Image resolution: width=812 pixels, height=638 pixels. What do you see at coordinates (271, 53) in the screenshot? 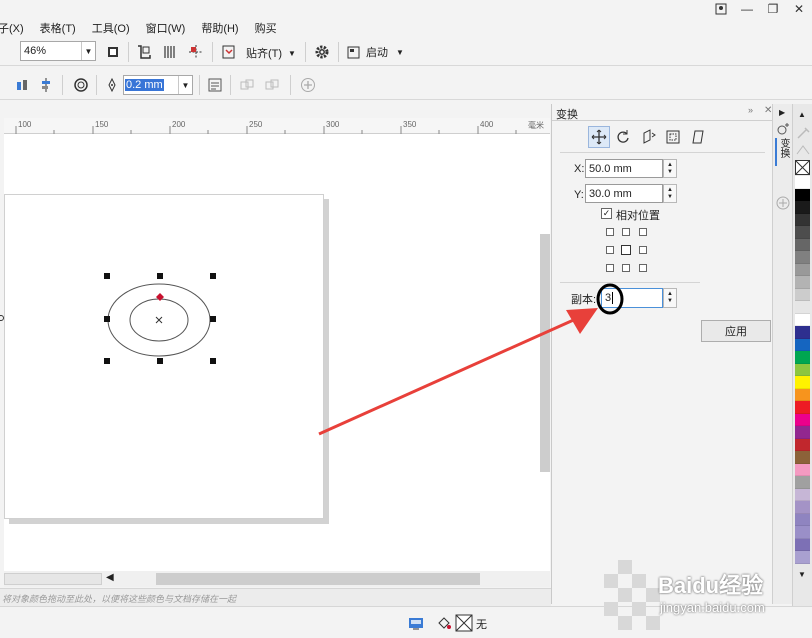
I see `snap-to-dropdown: 贴齐(T) ▼` at bounding box center [271, 53].